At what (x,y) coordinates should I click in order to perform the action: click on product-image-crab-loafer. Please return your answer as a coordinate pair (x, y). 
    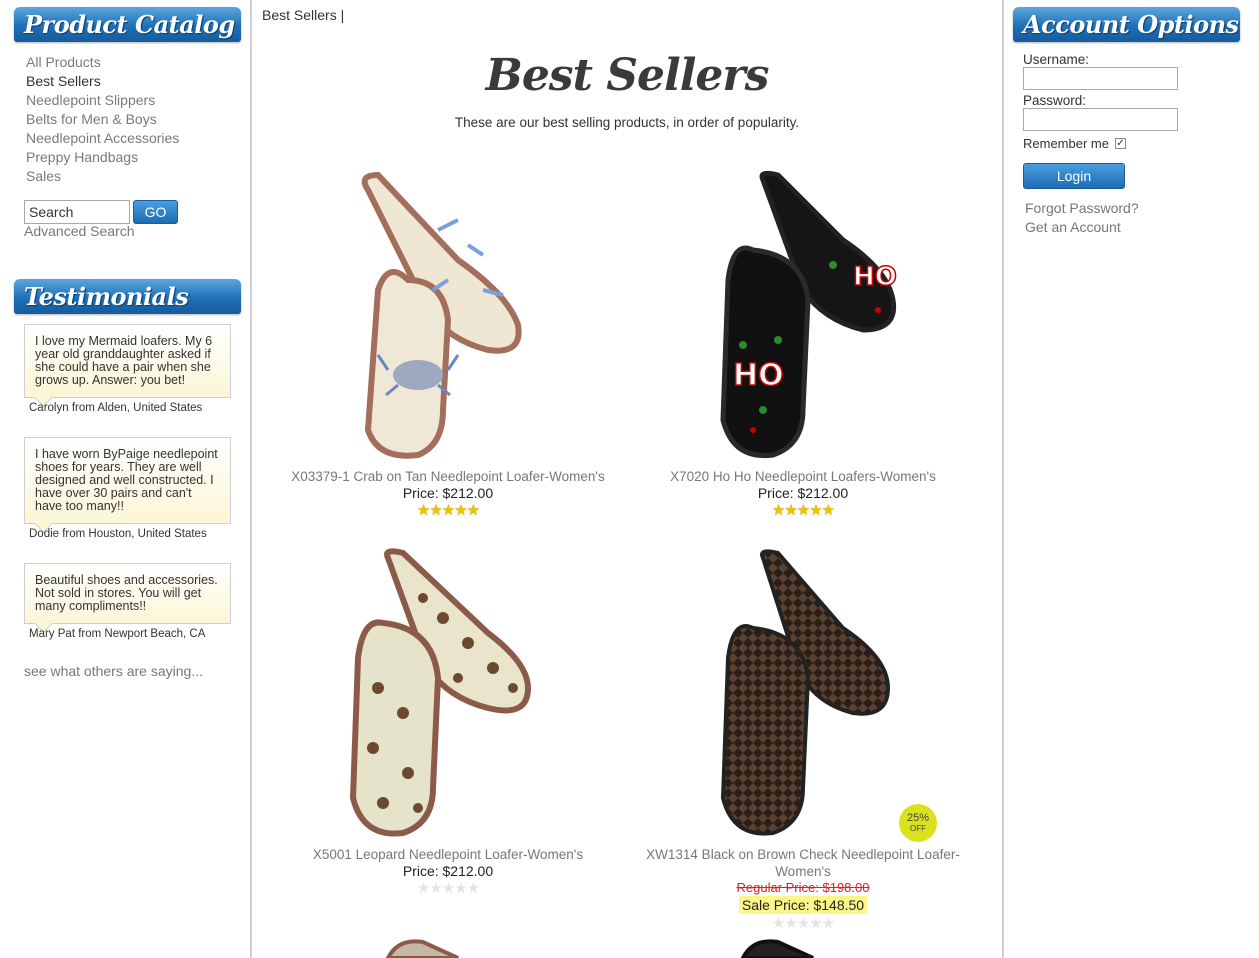
    Looking at the image, I should click on (448, 315).